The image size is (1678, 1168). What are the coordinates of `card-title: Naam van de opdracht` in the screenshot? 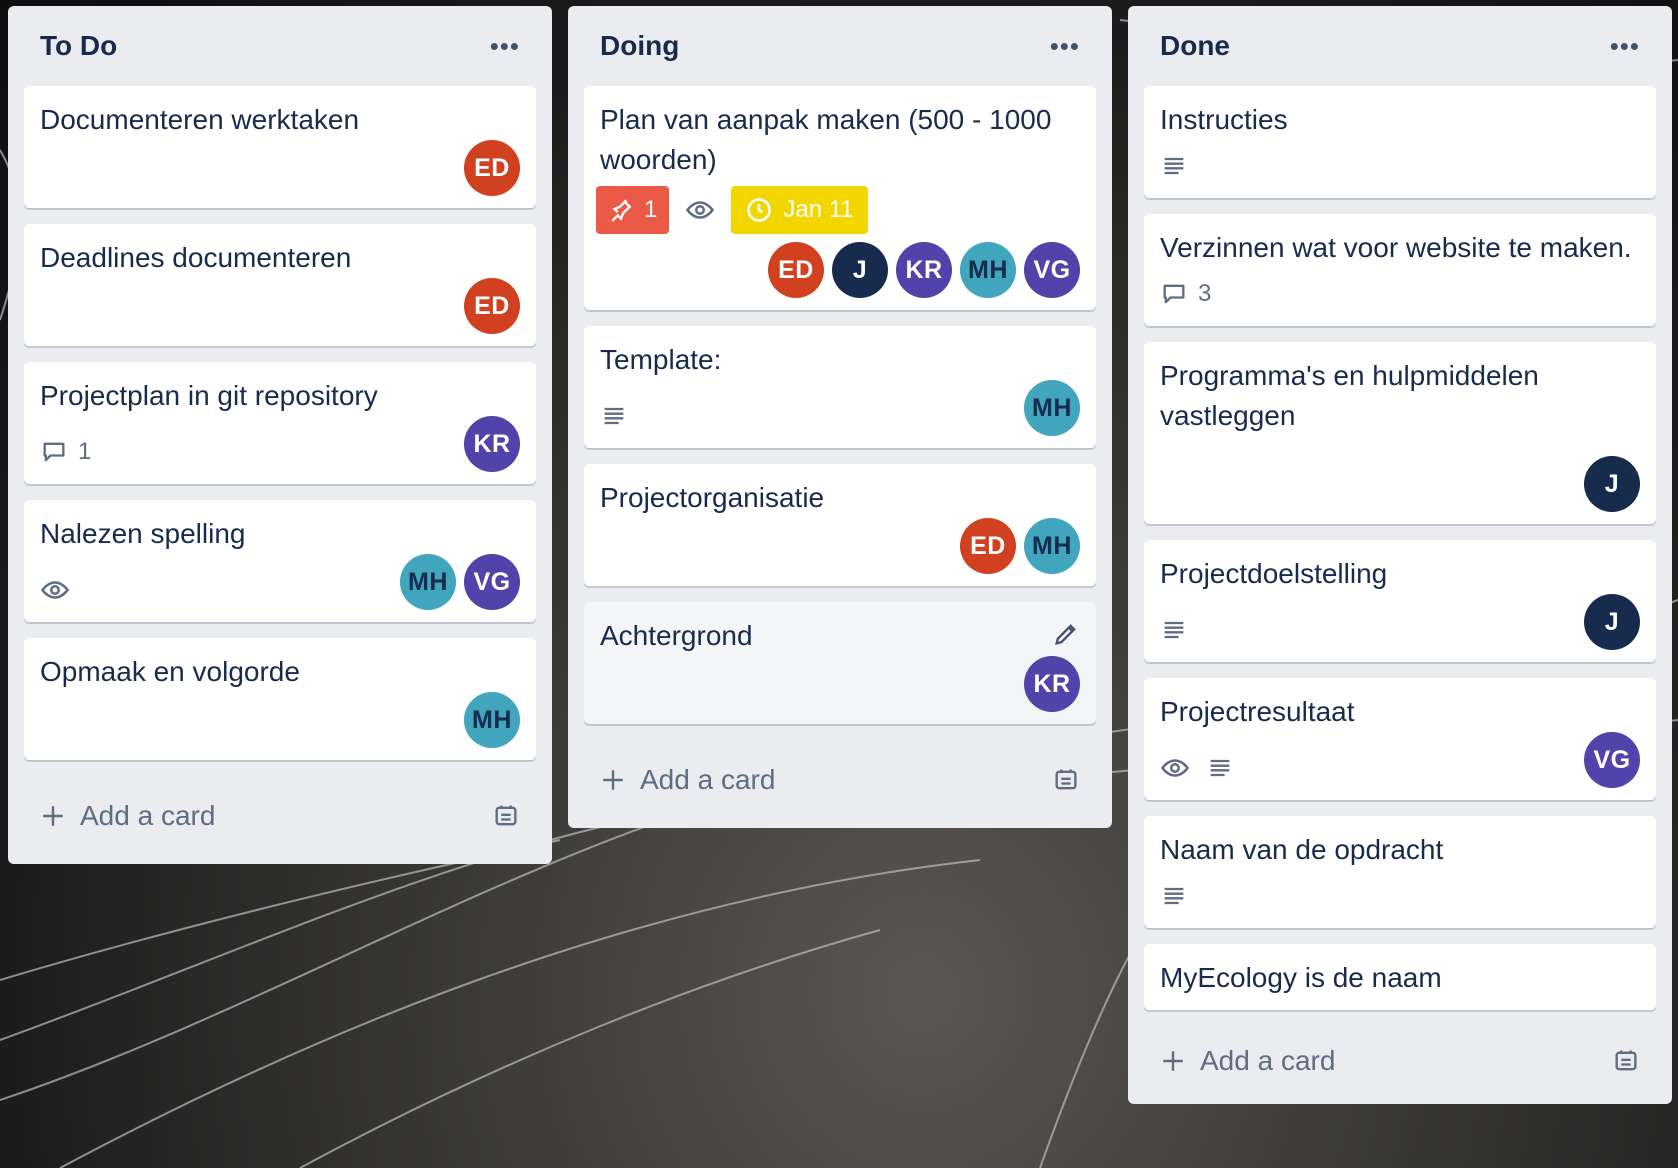 It's located at (1302, 849).